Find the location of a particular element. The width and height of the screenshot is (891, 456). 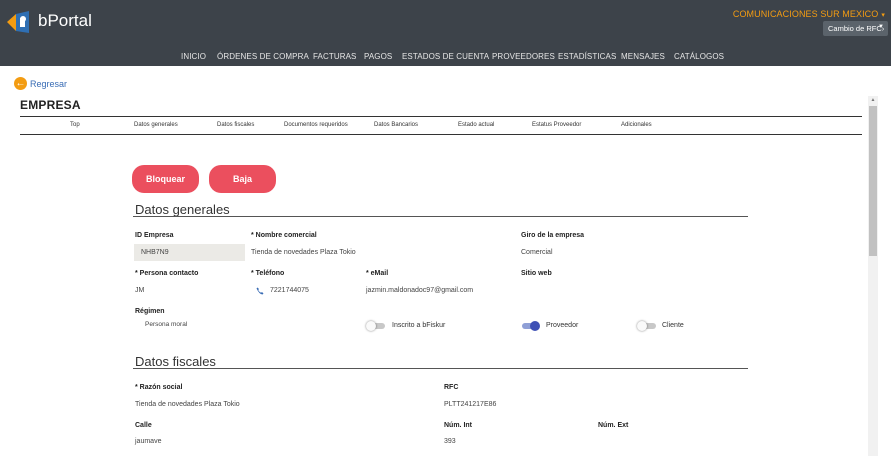

back-label: Regresar is located at coordinates (49, 83).